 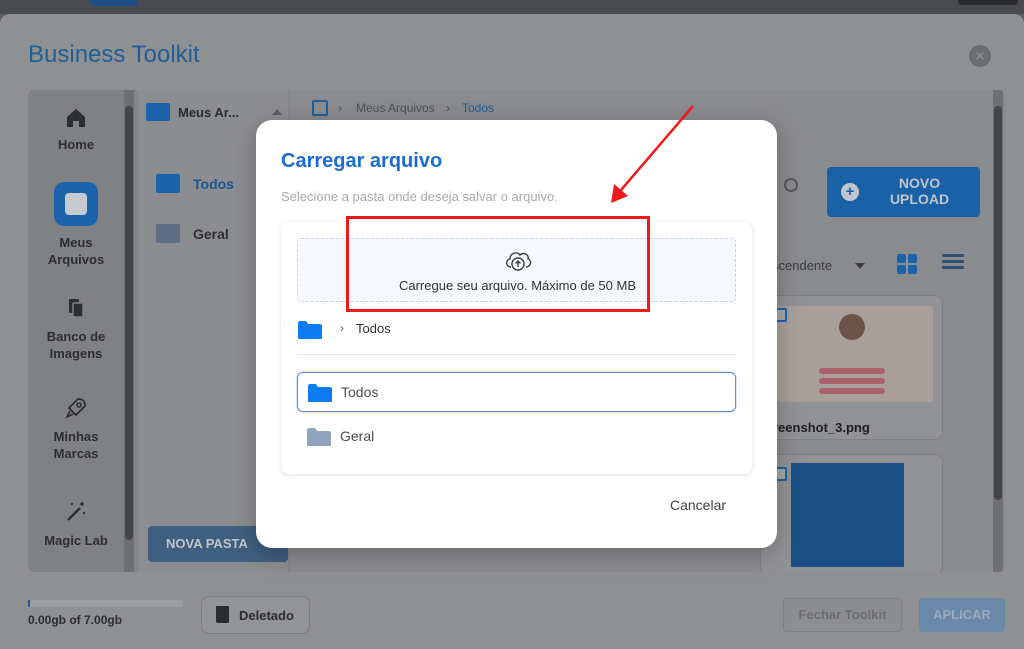 I want to click on main-scrollbar, so click(x=998, y=331).